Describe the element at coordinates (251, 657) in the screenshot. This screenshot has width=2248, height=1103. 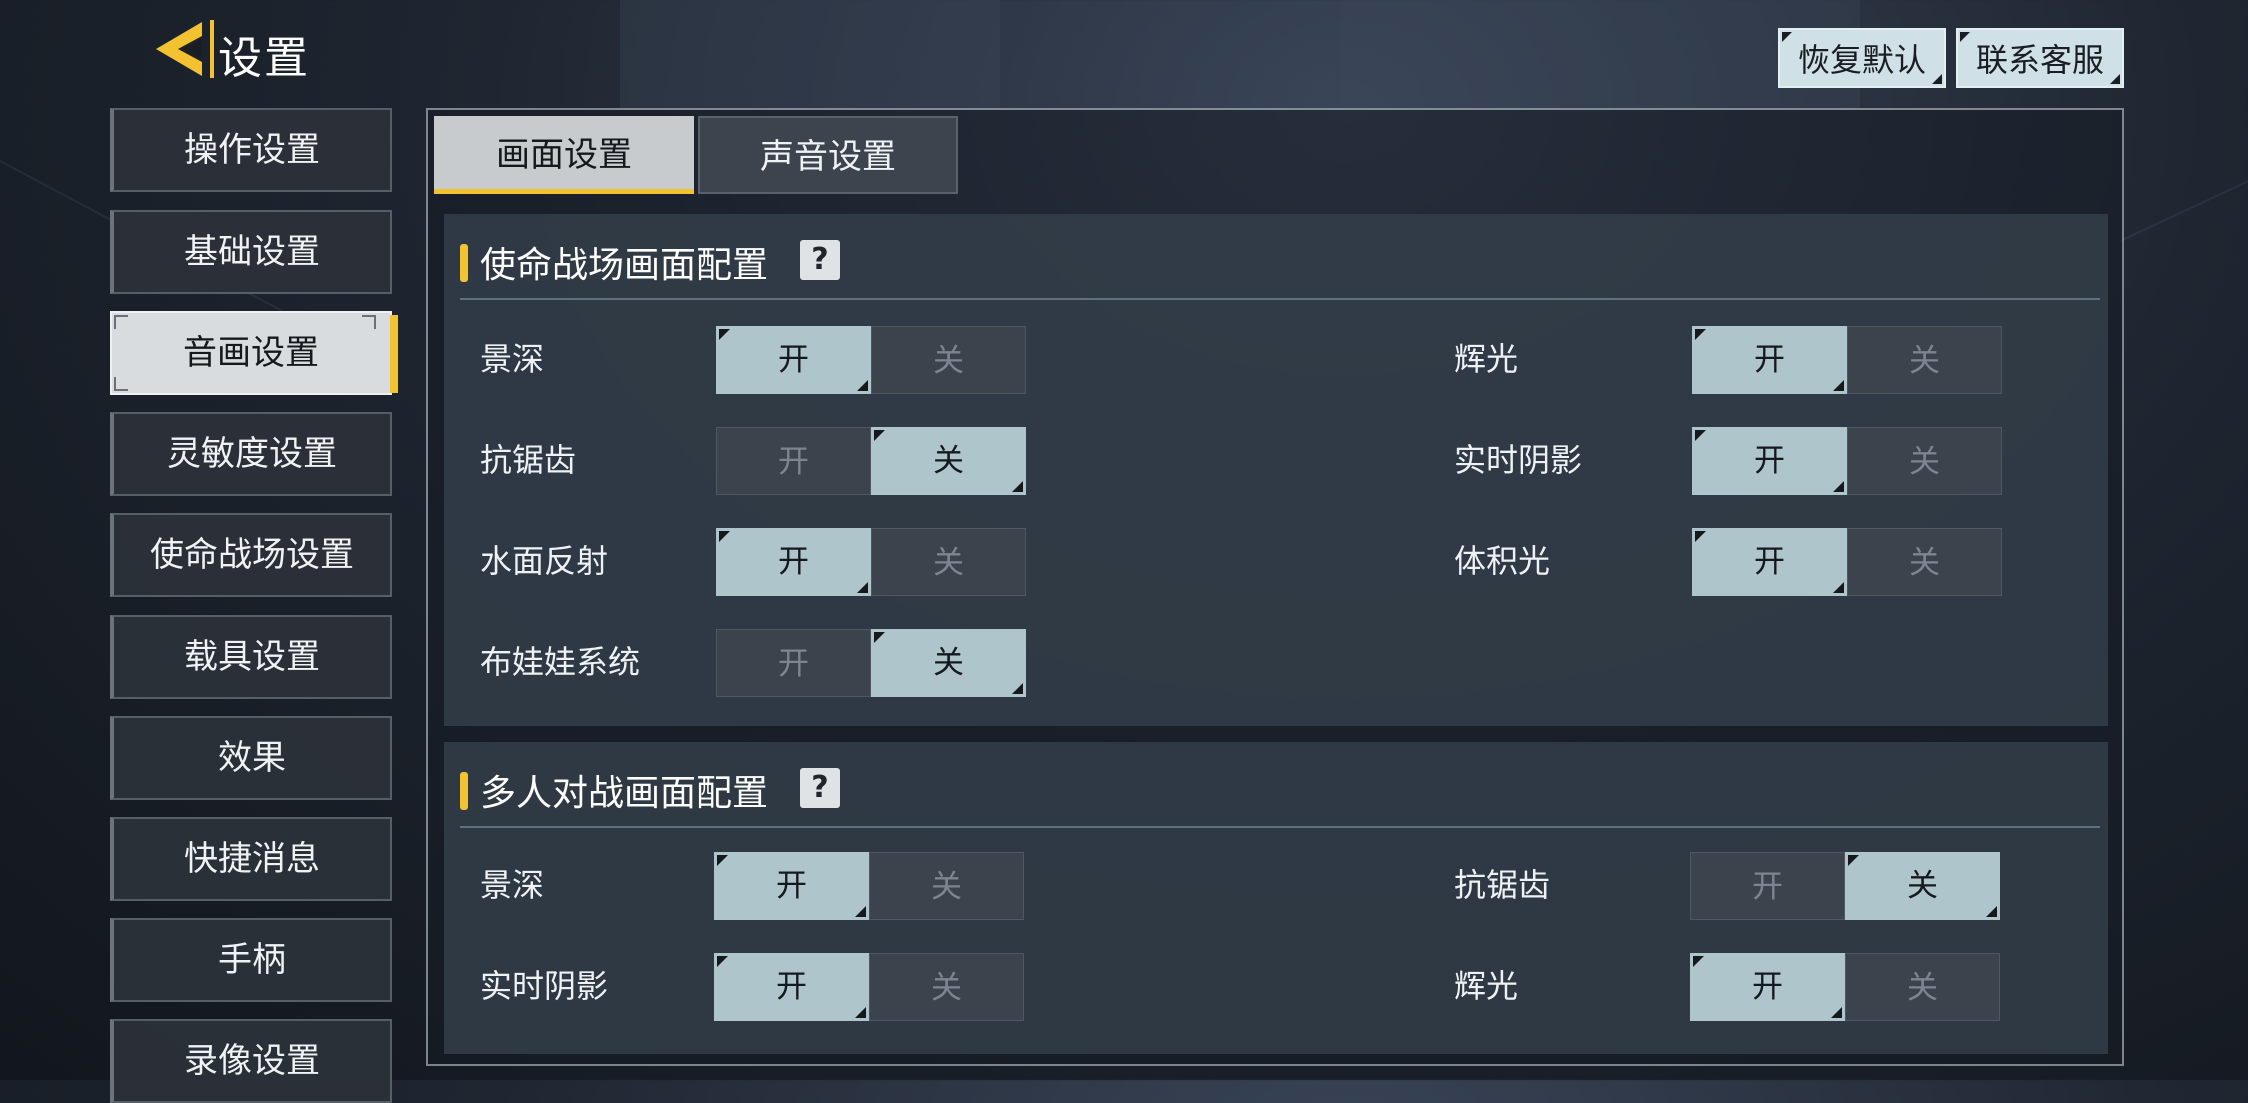
I see `sidebar-item-vehicle: 载具设置` at that location.